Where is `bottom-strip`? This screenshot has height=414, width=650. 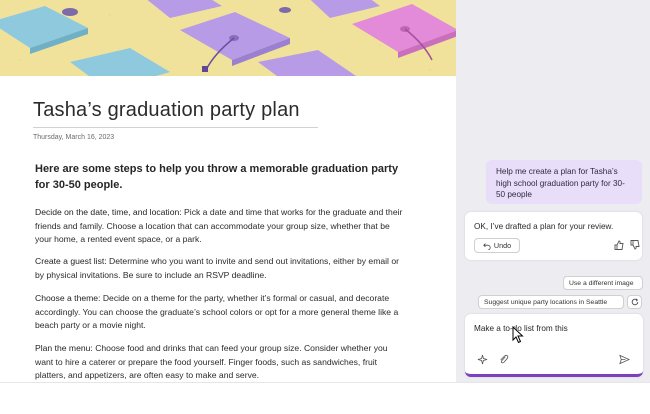 bottom-strip is located at coordinates (325, 398).